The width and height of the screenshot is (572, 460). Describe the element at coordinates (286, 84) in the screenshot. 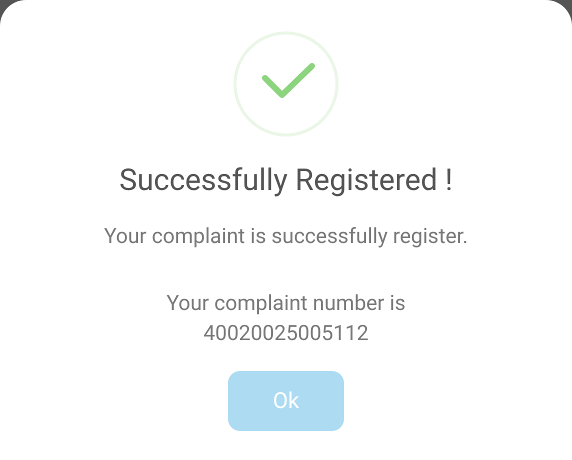

I see `checkmark-icon` at that location.